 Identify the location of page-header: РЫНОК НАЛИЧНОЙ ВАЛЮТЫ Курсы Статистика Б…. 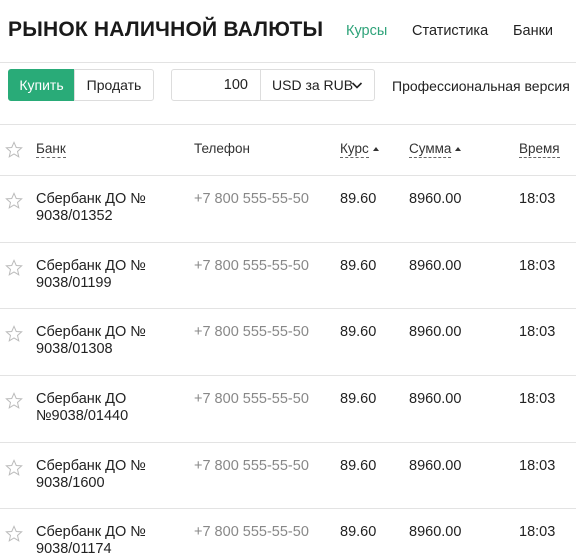
(288, 31).